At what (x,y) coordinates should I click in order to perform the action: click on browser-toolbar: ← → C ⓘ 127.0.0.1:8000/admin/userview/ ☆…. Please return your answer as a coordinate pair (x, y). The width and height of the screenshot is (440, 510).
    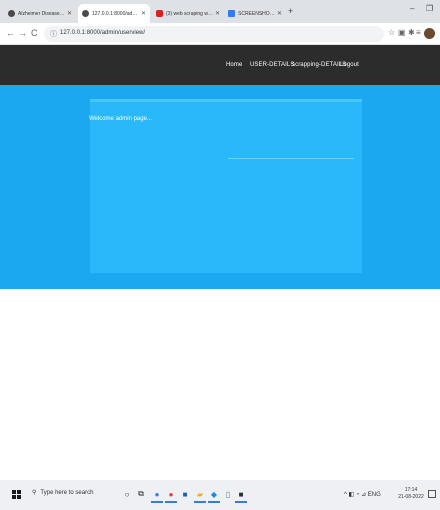
    Looking at the image, I should click on (220, 34).